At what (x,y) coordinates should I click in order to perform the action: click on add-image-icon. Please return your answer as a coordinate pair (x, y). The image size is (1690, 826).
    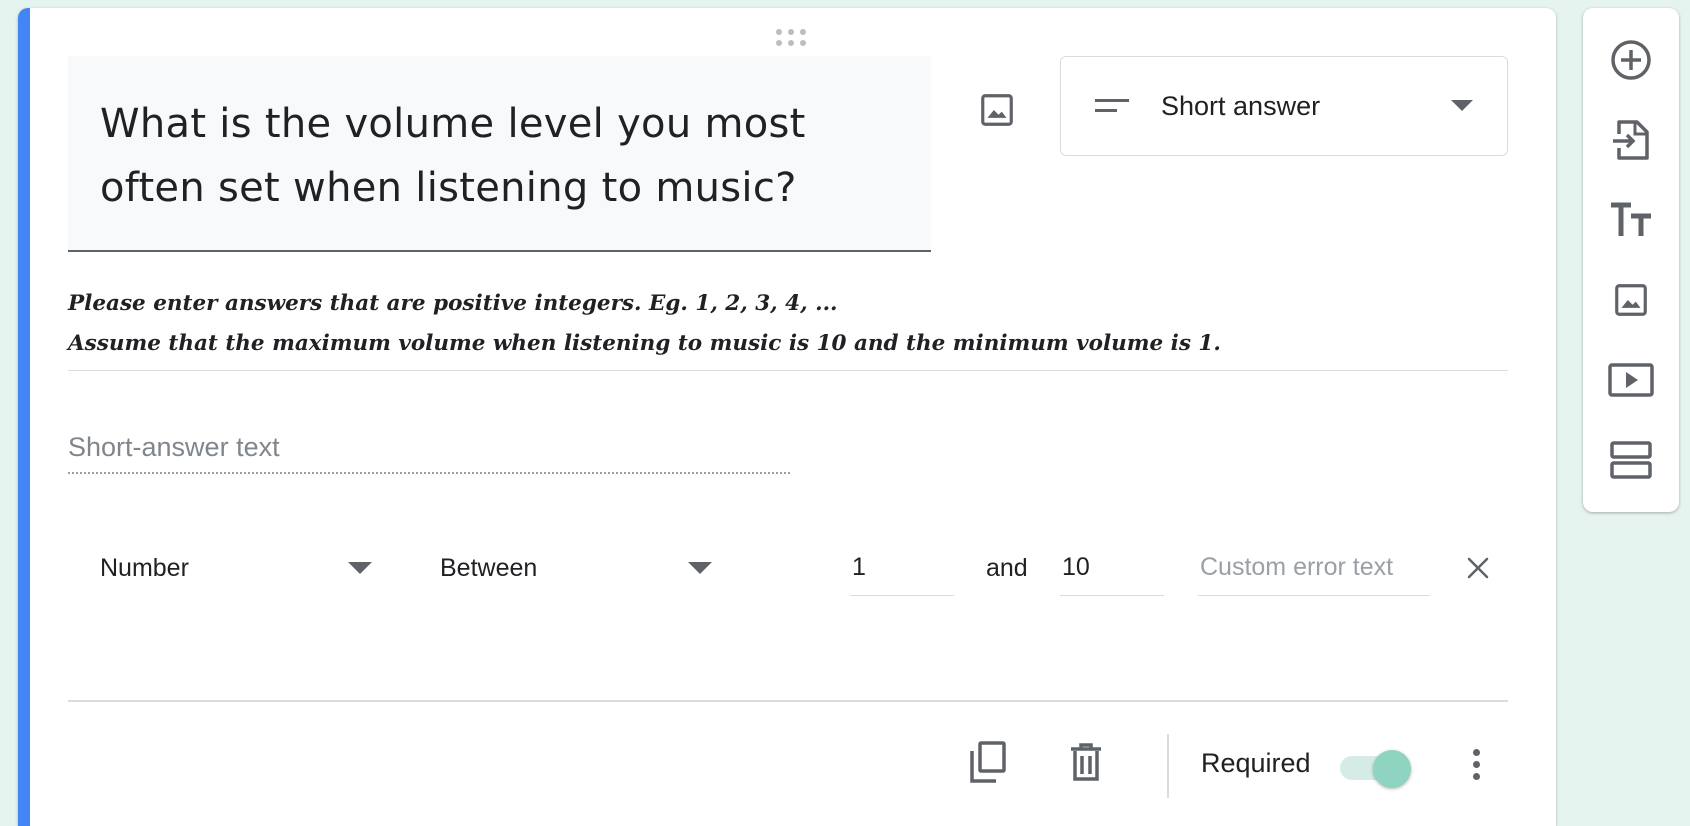
    Looking at the image, I should click on (1631, 300).